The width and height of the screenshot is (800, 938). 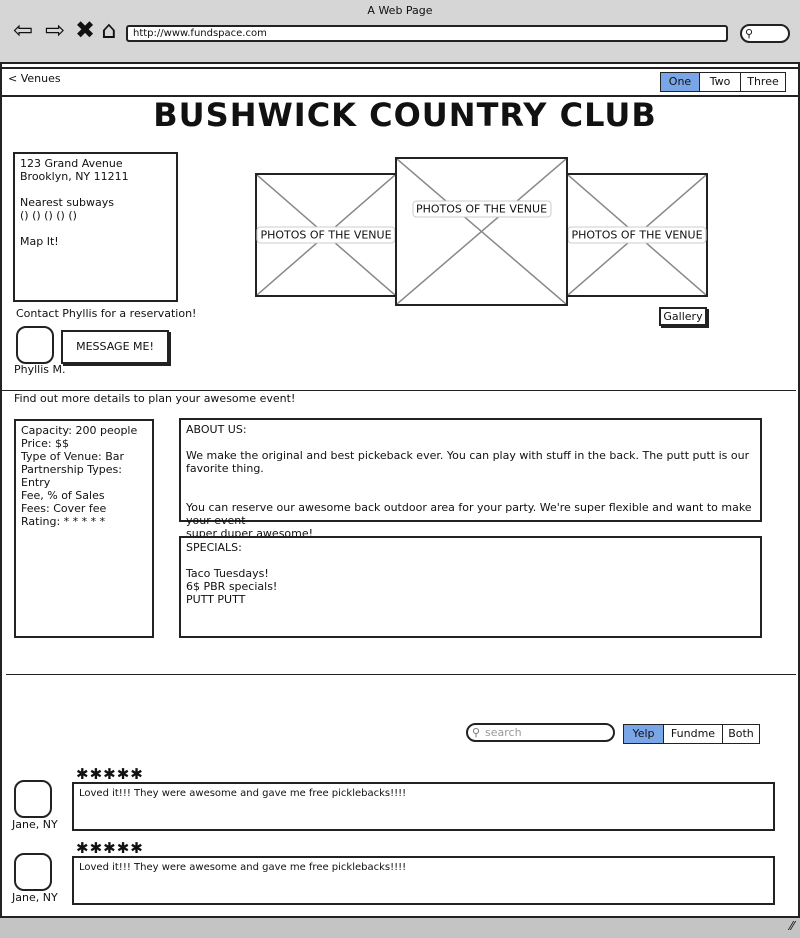 What do you see at coordinates (64, 508) in the screenshot?
I see `fees: Fees: Cover fee` at bounding box center [64, 508].